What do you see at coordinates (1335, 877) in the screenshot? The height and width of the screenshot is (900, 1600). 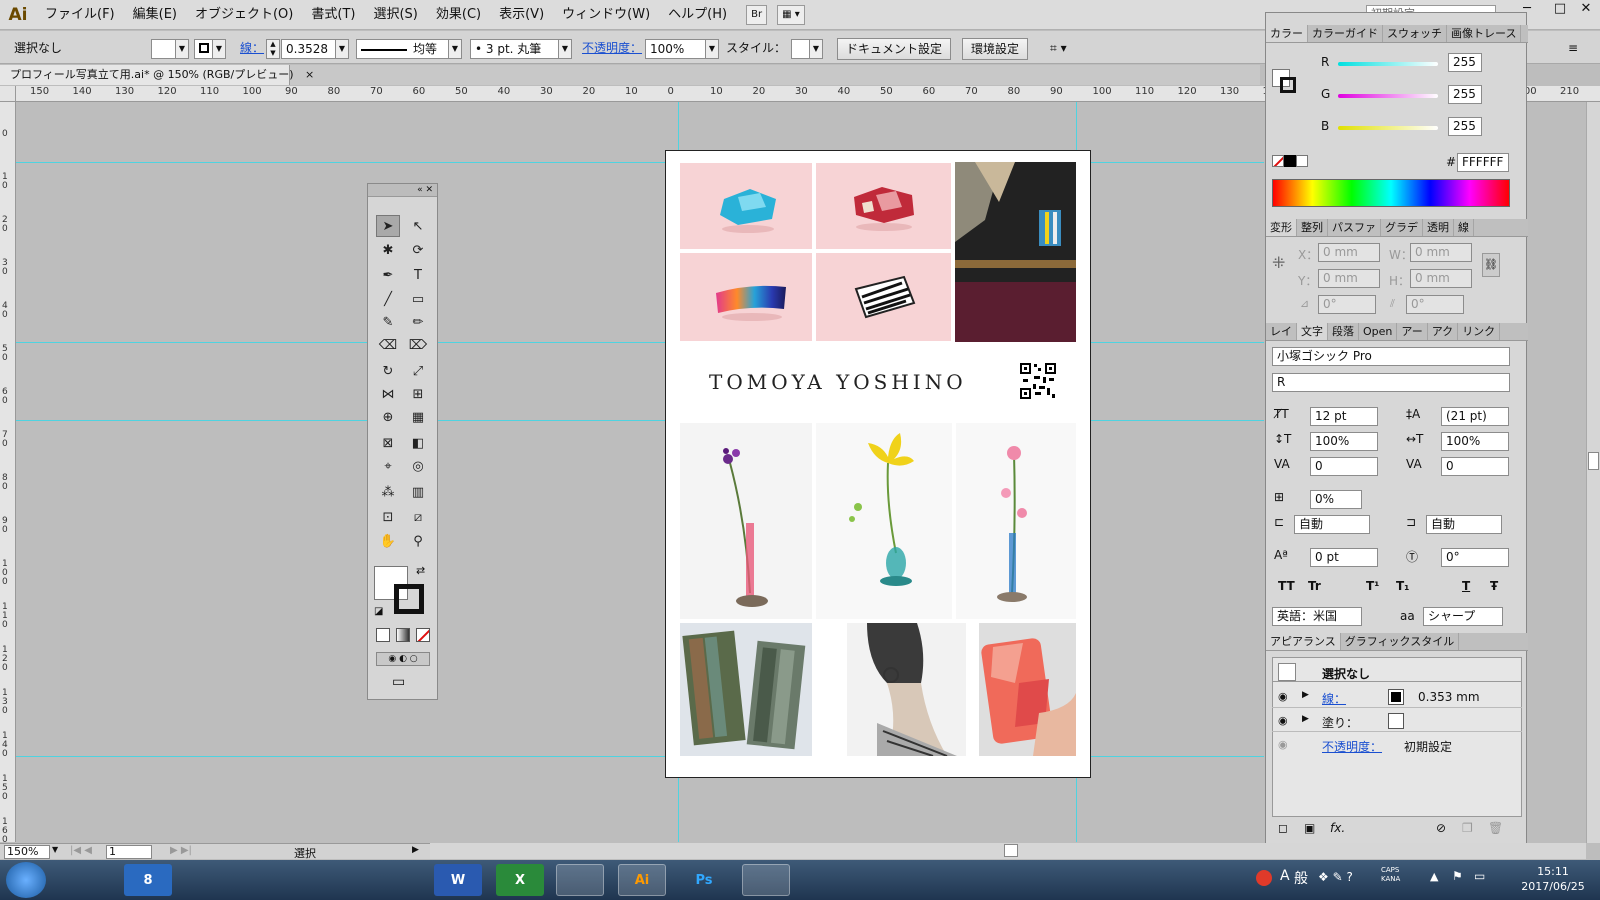 I see `ime-tools-icon: ❖ ✎ ?` at bounding box center [1335, 877].